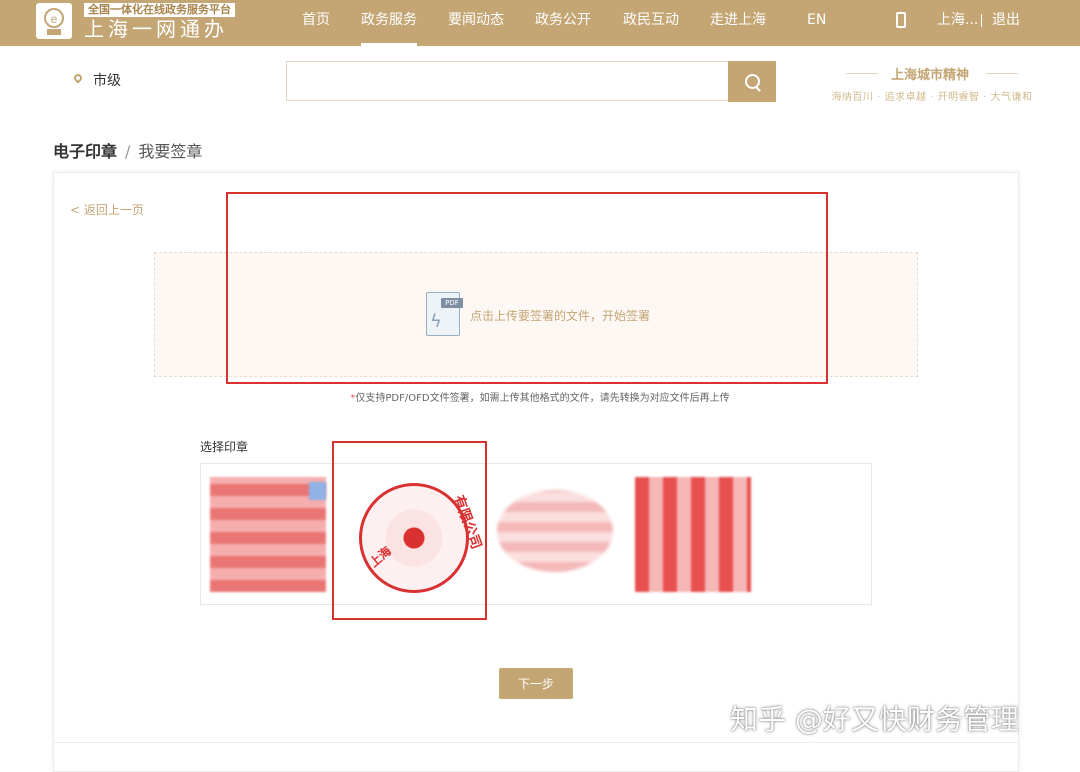 This screenshot has height=772, width=1080. Describe the element at coordinates (651, 23) in the screenshot. I see `nav-interaction: 政民互动` at that location.